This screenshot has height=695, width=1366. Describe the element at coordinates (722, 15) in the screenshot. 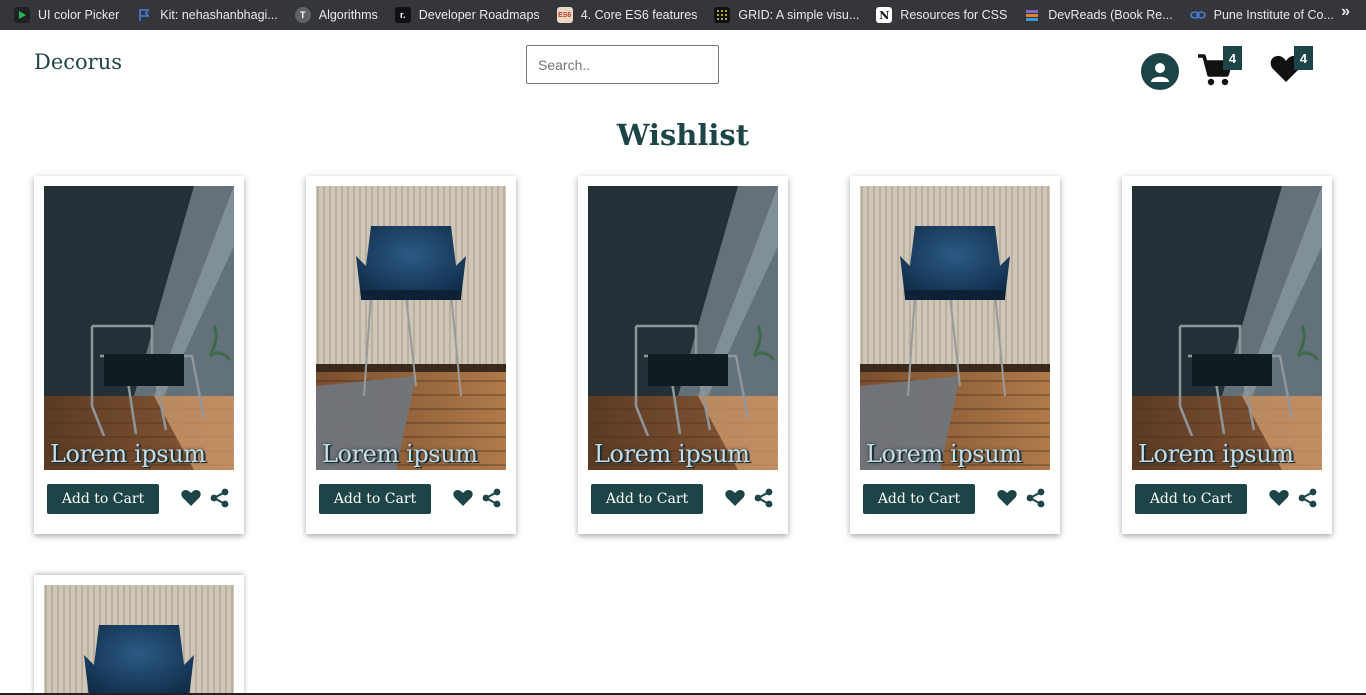

I see `grid-dots-icon` at that location.